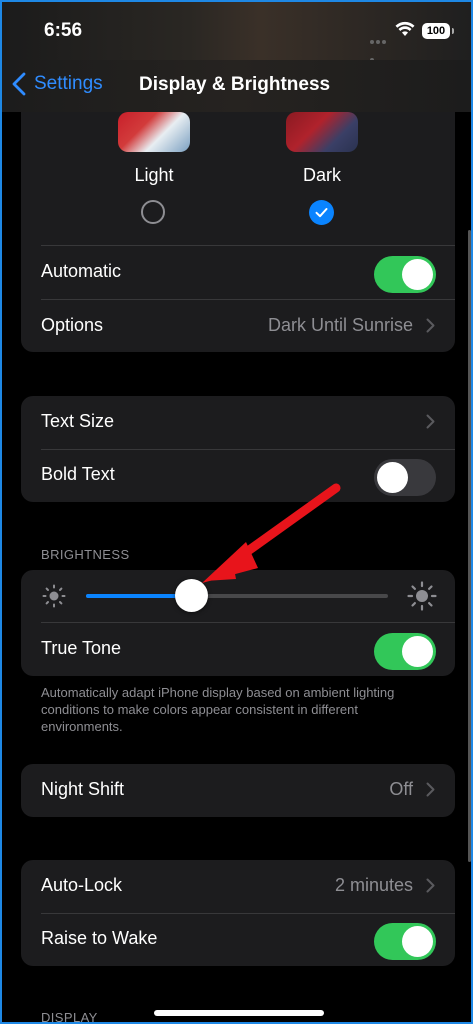 The height and width of the screenshot is (1024, 473). Describe the element at coordinates (83, 789) in the screenshot. I see `night-shift-label: Night Shift` at that location.